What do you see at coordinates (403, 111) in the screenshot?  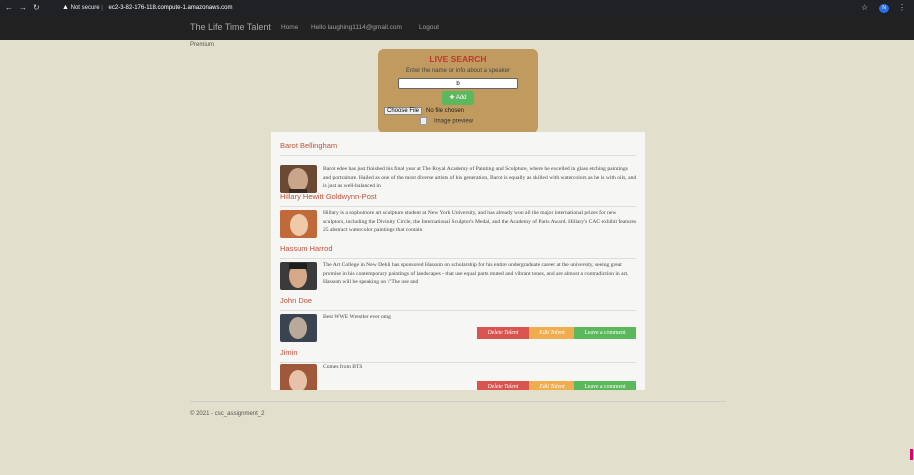 I see `choose-file-button: Choose File` at bounding box center [403, 111].